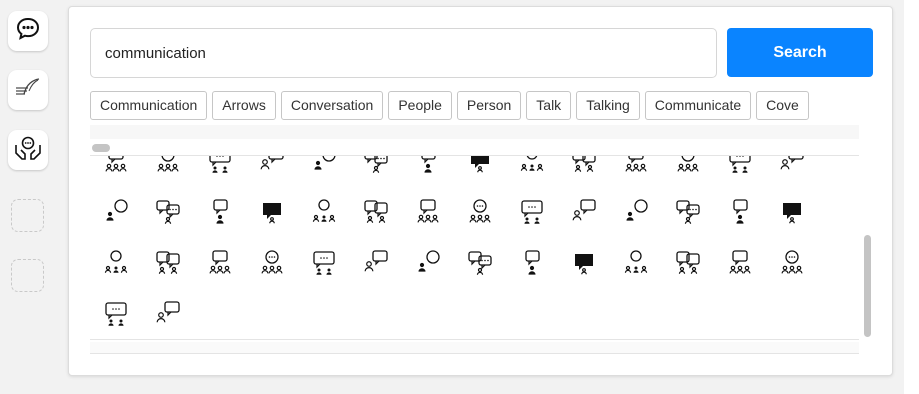  Describe the element at coordinates (30, 197) in the screenshot. I see `left-rail` at that location.